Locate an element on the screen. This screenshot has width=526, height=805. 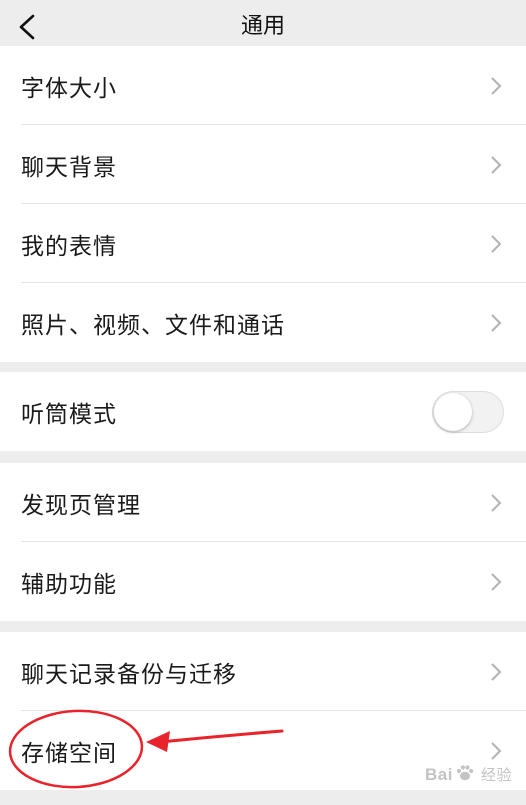
row-label: 听筒模式 is located at coordinates (69, 414).